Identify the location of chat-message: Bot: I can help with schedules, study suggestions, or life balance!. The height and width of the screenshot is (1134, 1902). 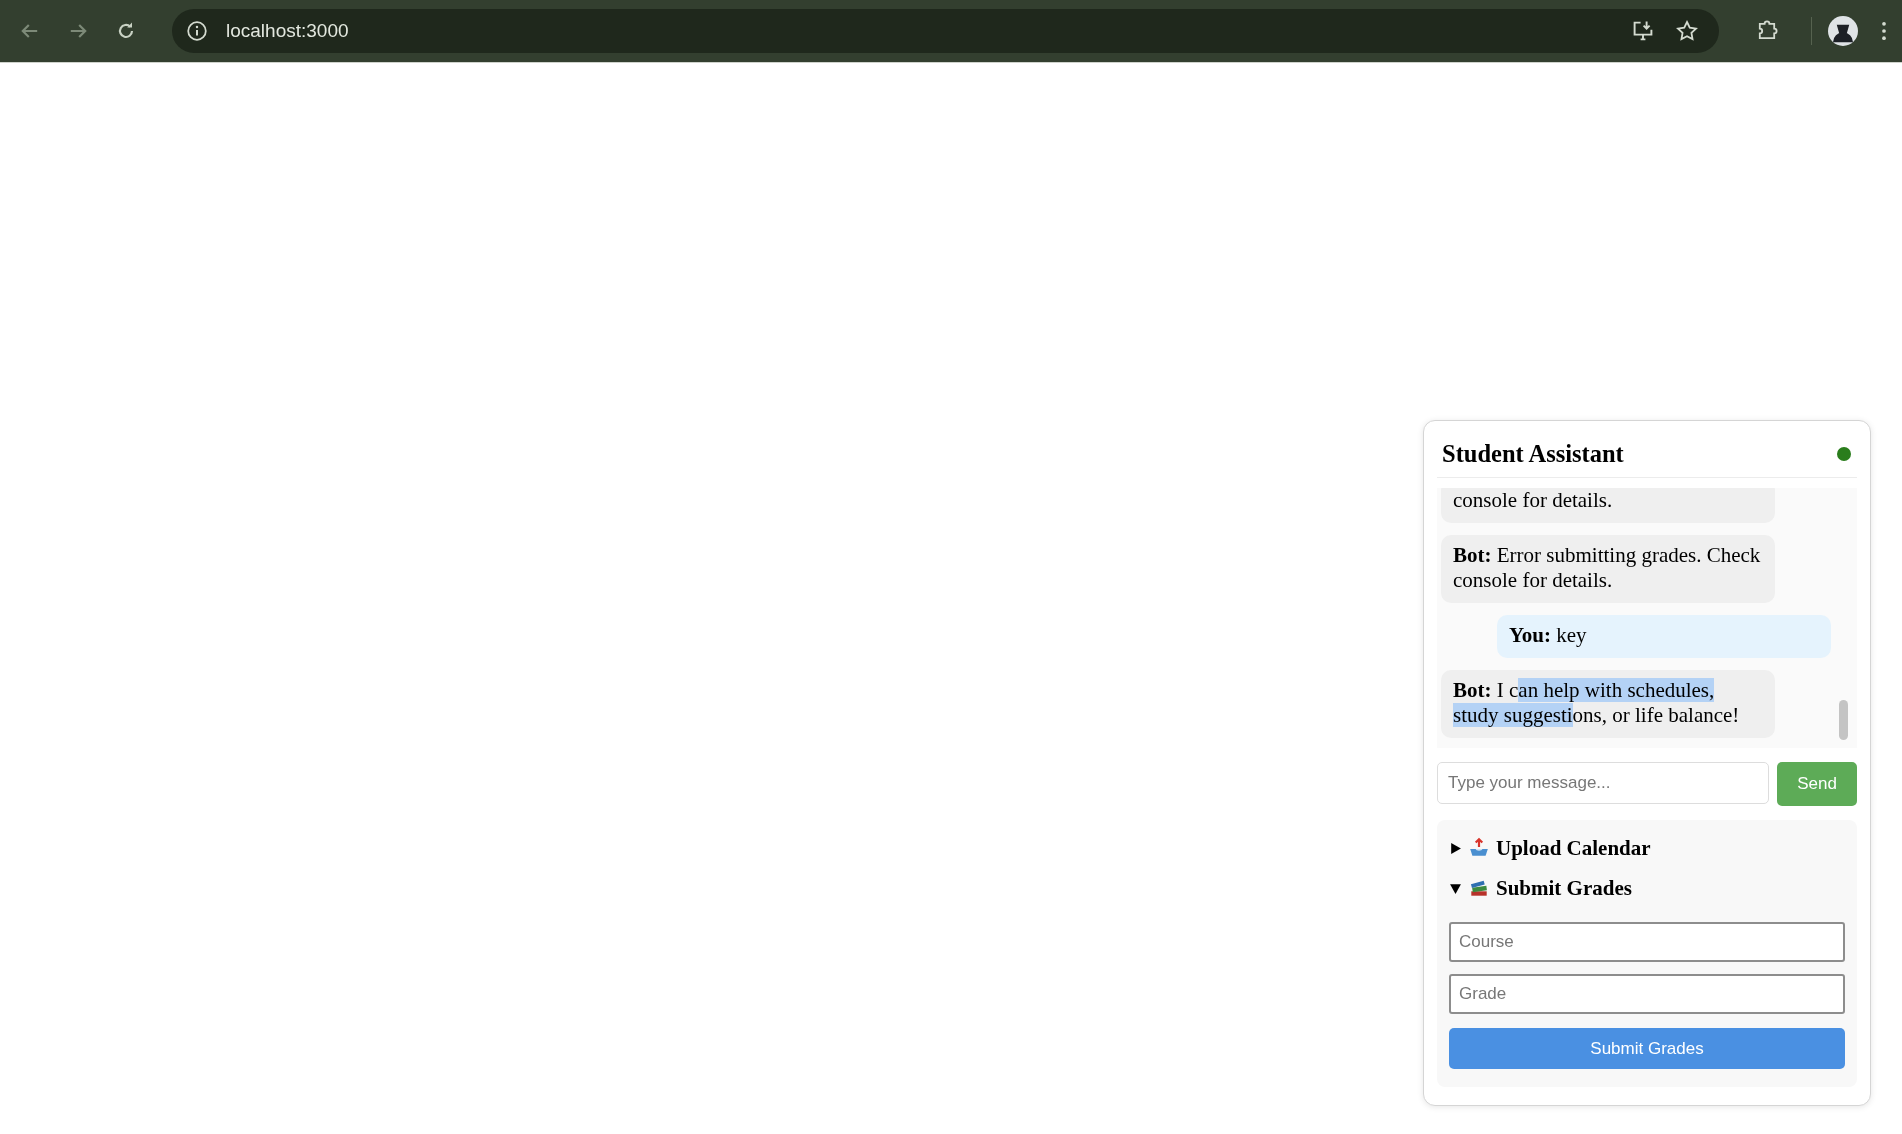
(1608, 704).